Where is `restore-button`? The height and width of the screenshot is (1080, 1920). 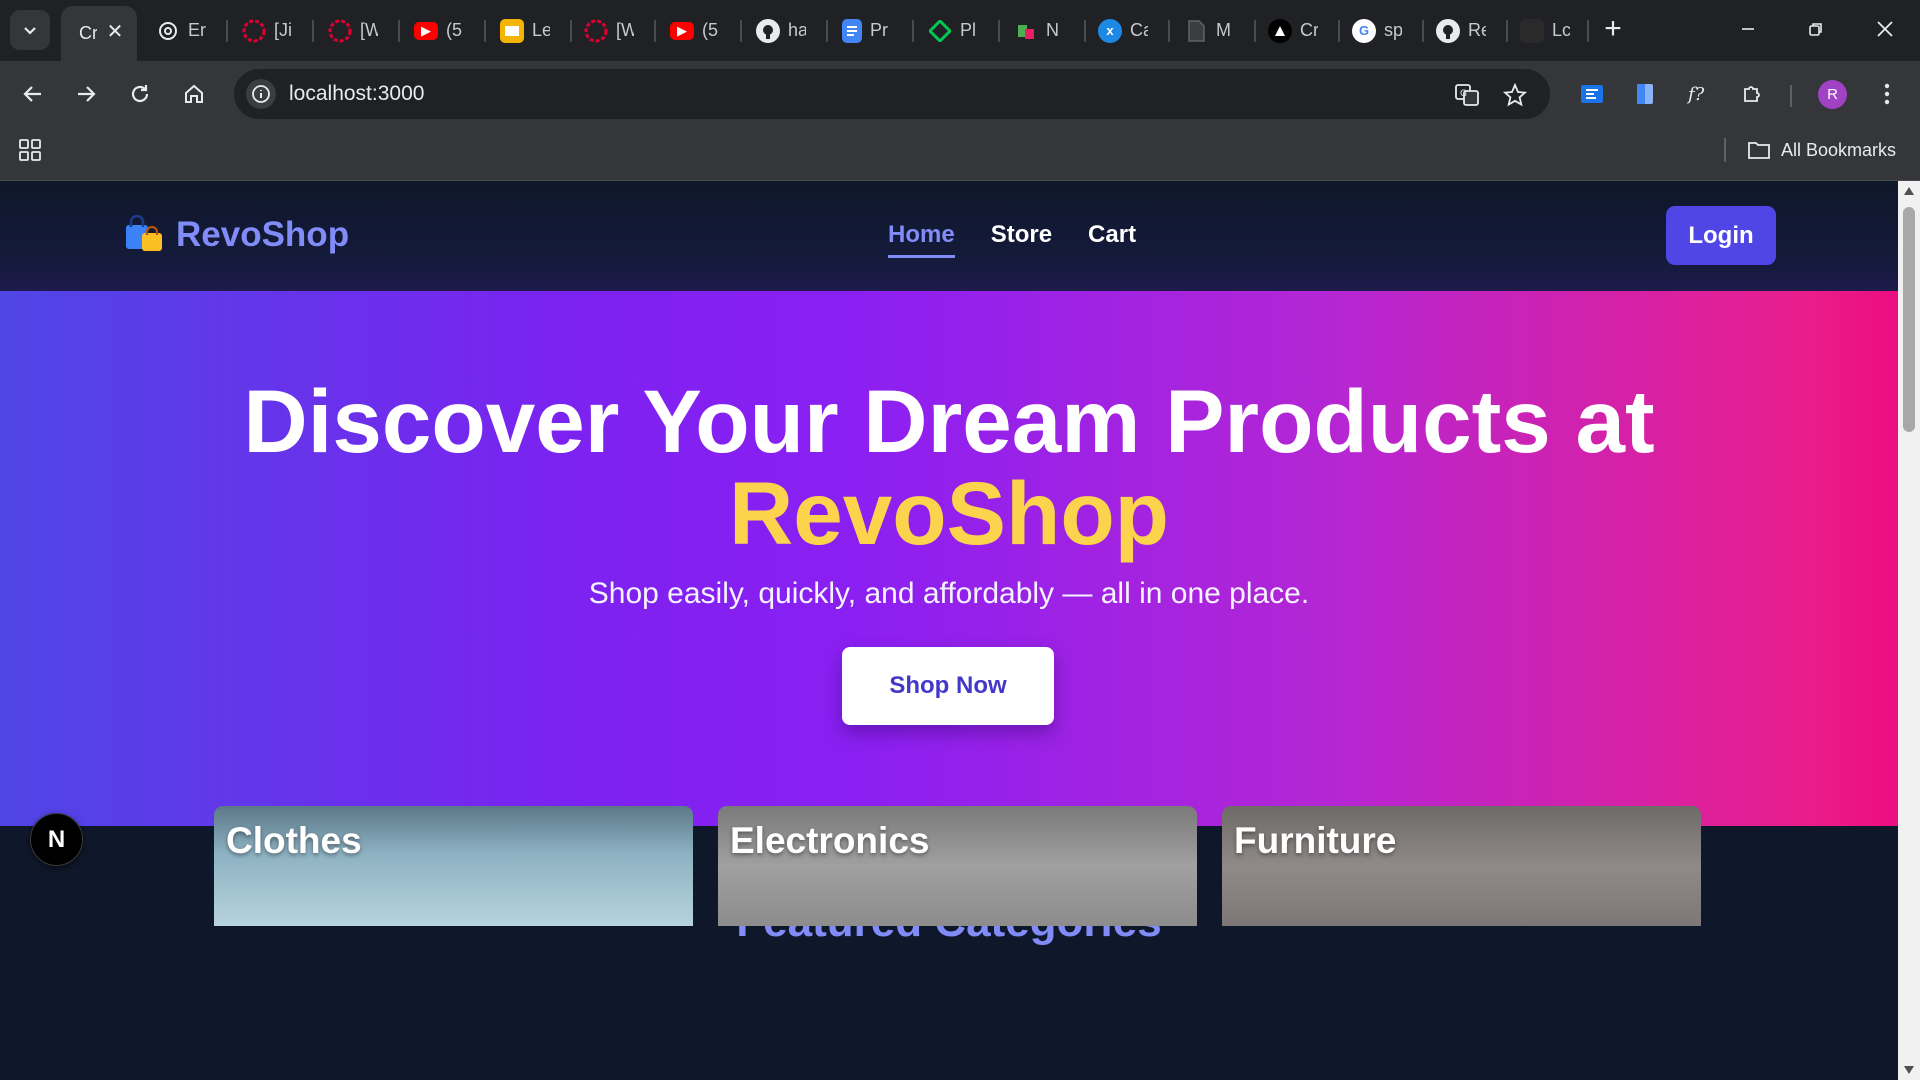
restore-button is located at coordinates (1816, 29).